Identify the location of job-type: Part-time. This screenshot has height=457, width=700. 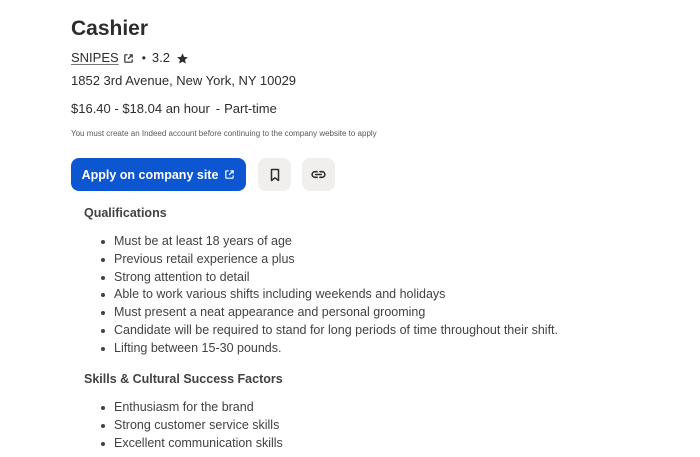
(250, 108).